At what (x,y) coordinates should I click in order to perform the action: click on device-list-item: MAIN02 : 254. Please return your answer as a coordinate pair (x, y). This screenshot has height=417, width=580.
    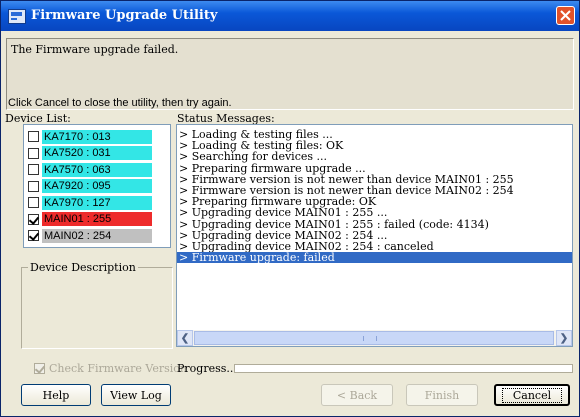
    Looking at the image, I should click on (90, 235).